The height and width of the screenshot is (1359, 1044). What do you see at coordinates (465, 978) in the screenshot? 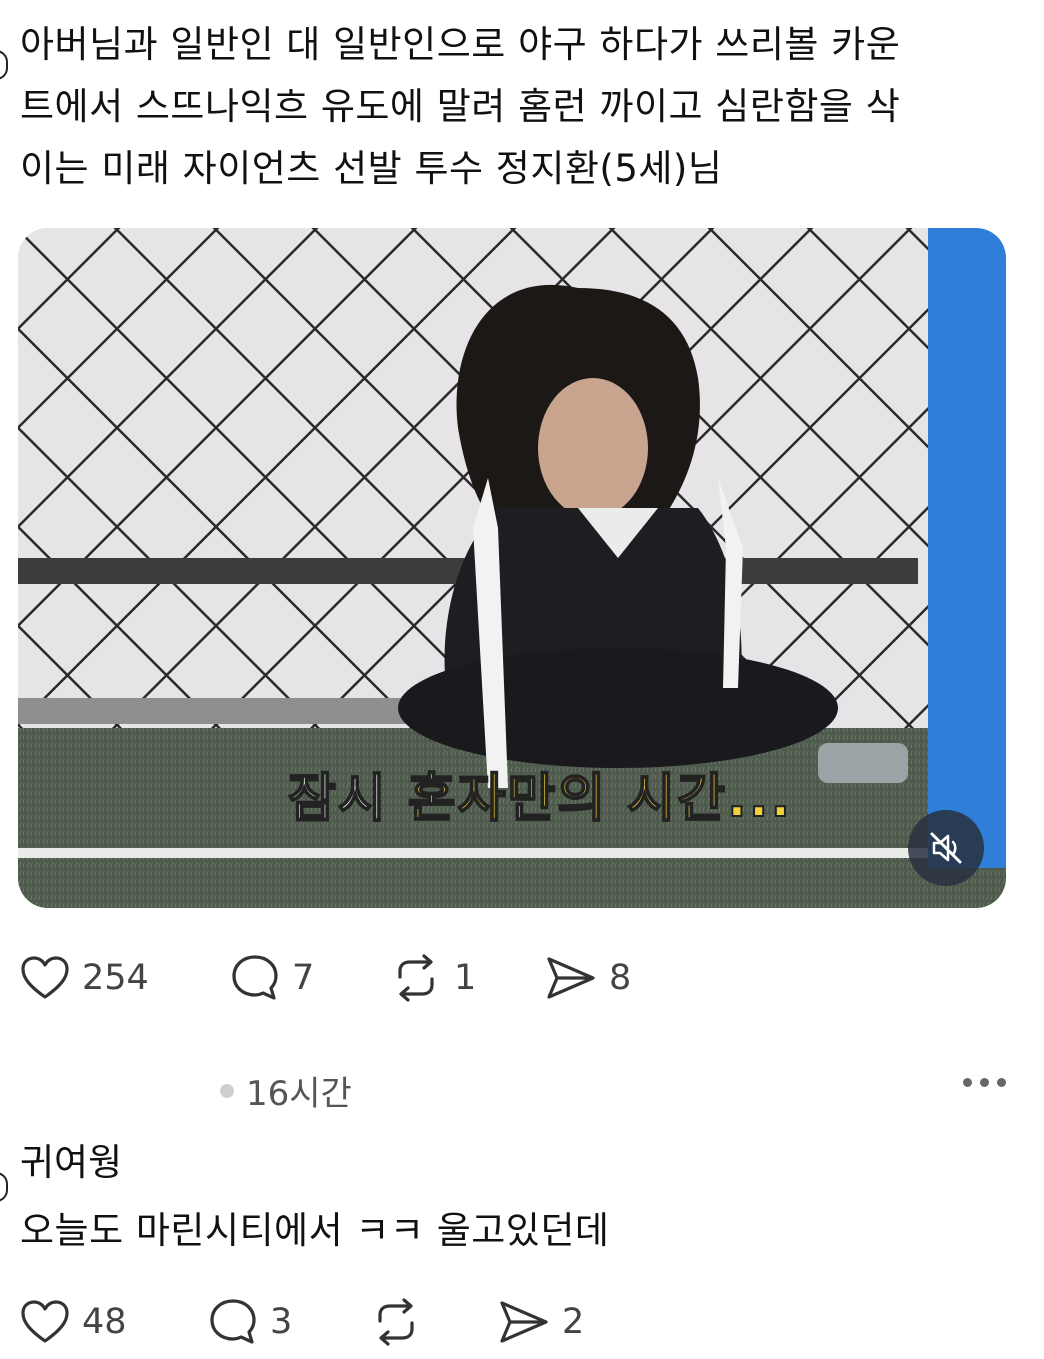
I see `repost-count: 1` at bounding box center [465, 978].